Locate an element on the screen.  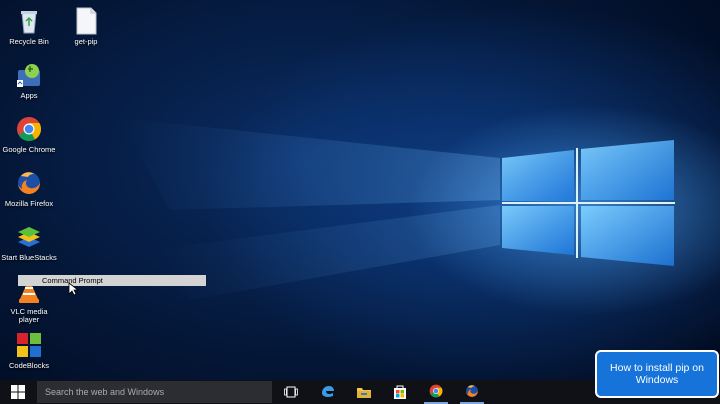
store-button is located at coordinates (400, 392).